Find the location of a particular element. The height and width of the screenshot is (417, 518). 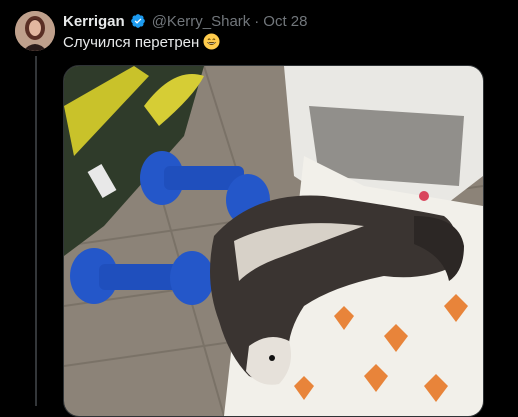

tweet-text: Случился перетрен is located at coordinates (142, 43).